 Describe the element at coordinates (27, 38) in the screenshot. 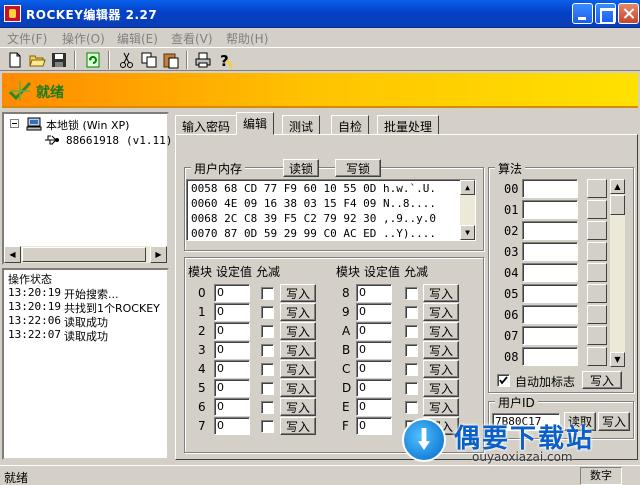

I see `menu-file: 文件(F)` at that location.